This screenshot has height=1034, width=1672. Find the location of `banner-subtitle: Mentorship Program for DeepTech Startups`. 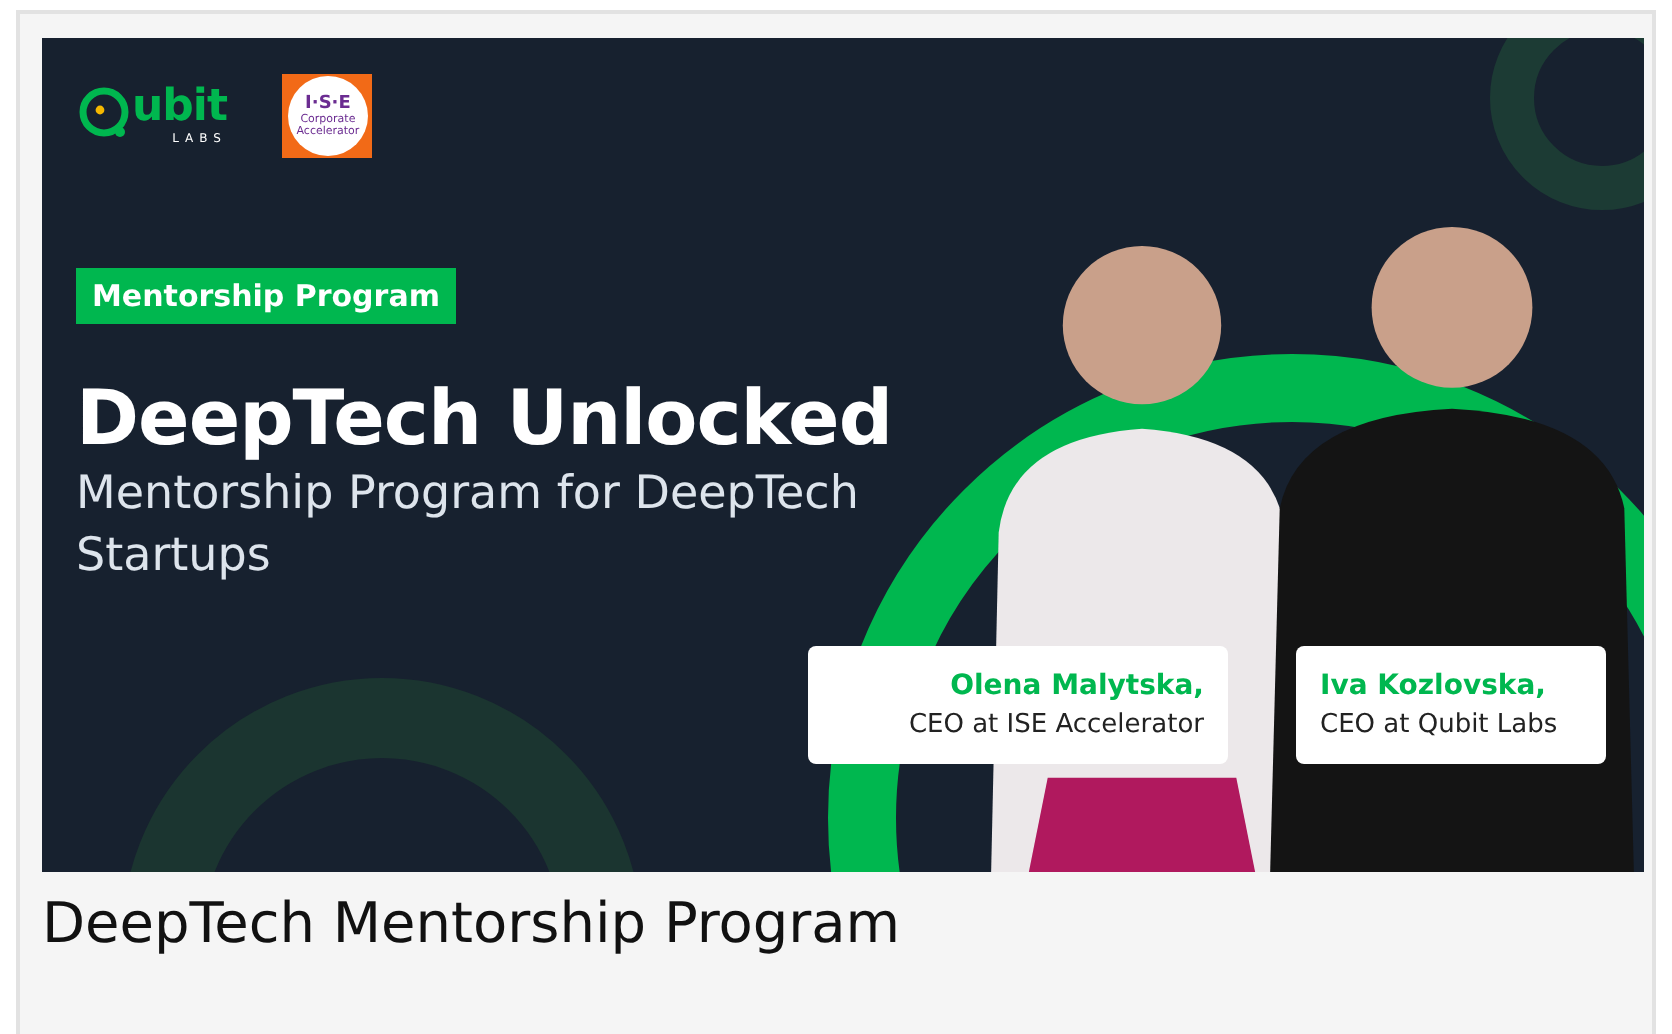

banner-subtitle: Mentorship Program for DeepTech Startups is located at coordinates (468, 526).